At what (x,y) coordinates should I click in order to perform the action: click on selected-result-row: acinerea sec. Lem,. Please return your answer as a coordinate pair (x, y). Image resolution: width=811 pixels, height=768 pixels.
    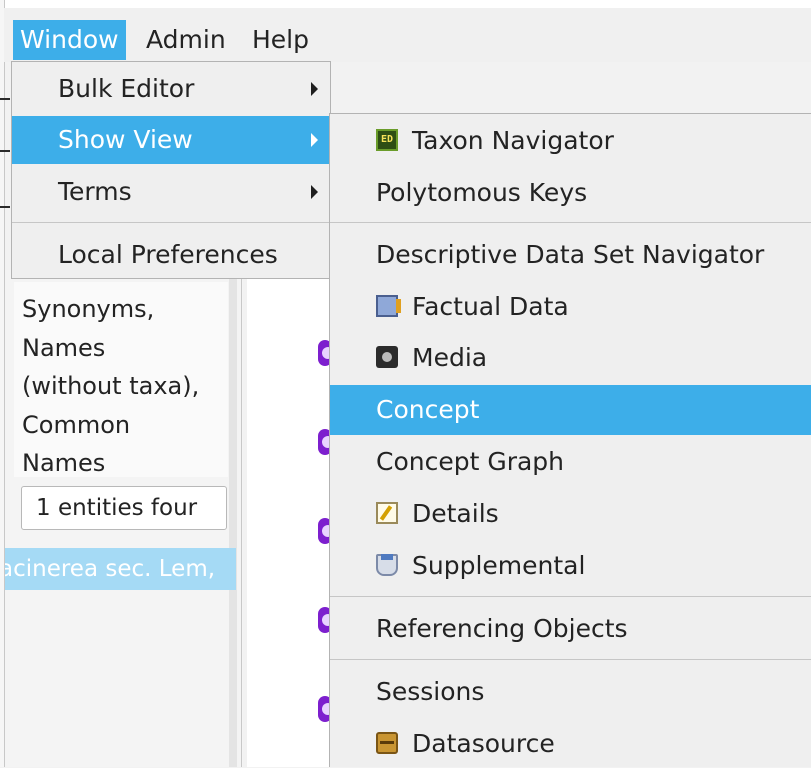
    Looking at the image, I should click on (120, 569).